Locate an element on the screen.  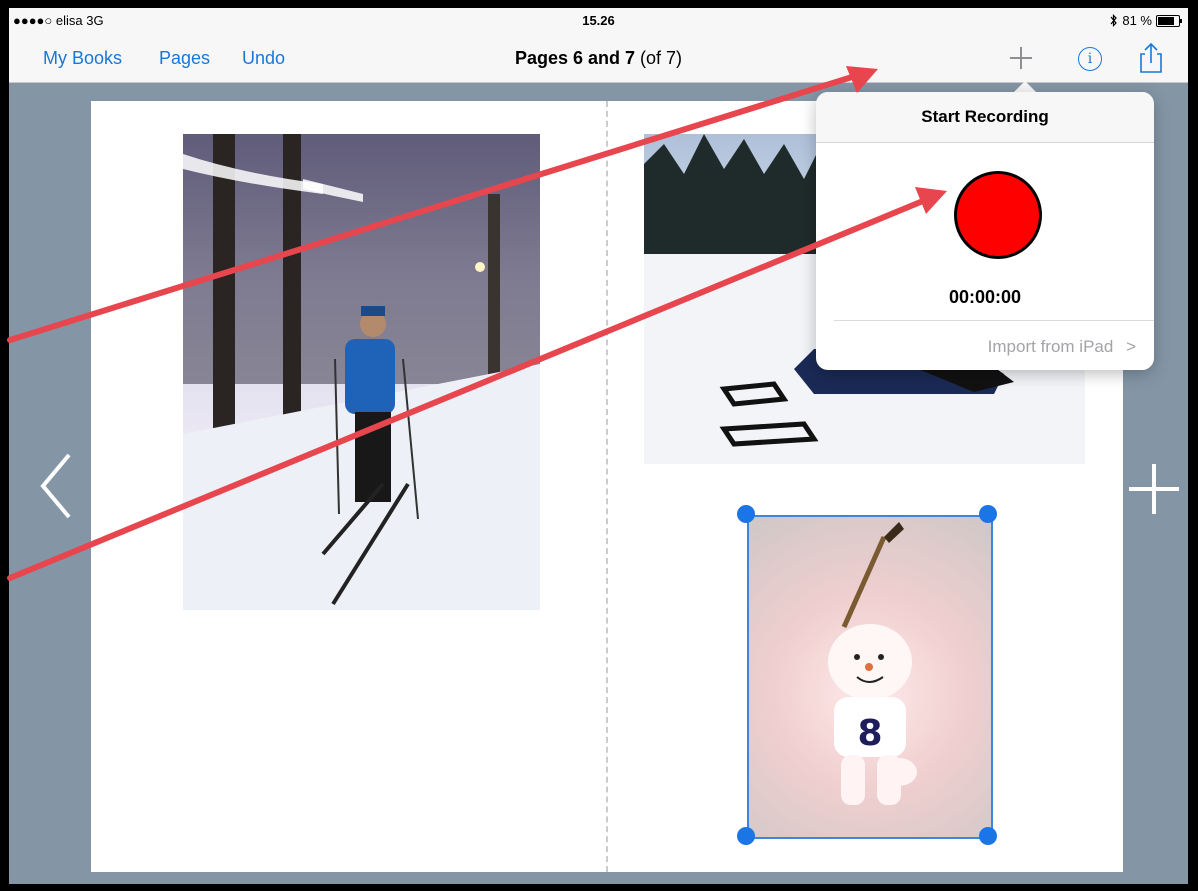
record-button is located at coordinates (998, 215).